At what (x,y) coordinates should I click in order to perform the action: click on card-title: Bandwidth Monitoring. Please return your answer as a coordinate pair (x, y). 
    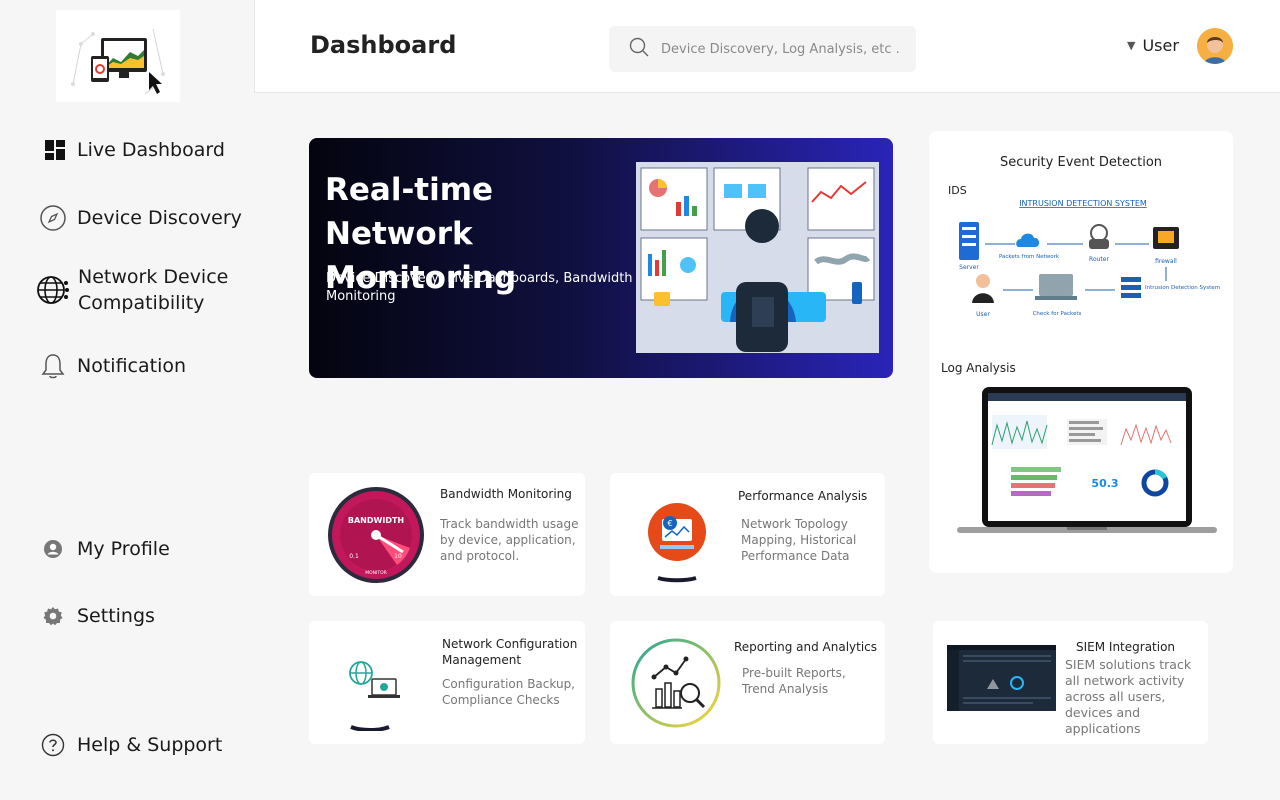
    Looking at the image, I should click on (506, 494).